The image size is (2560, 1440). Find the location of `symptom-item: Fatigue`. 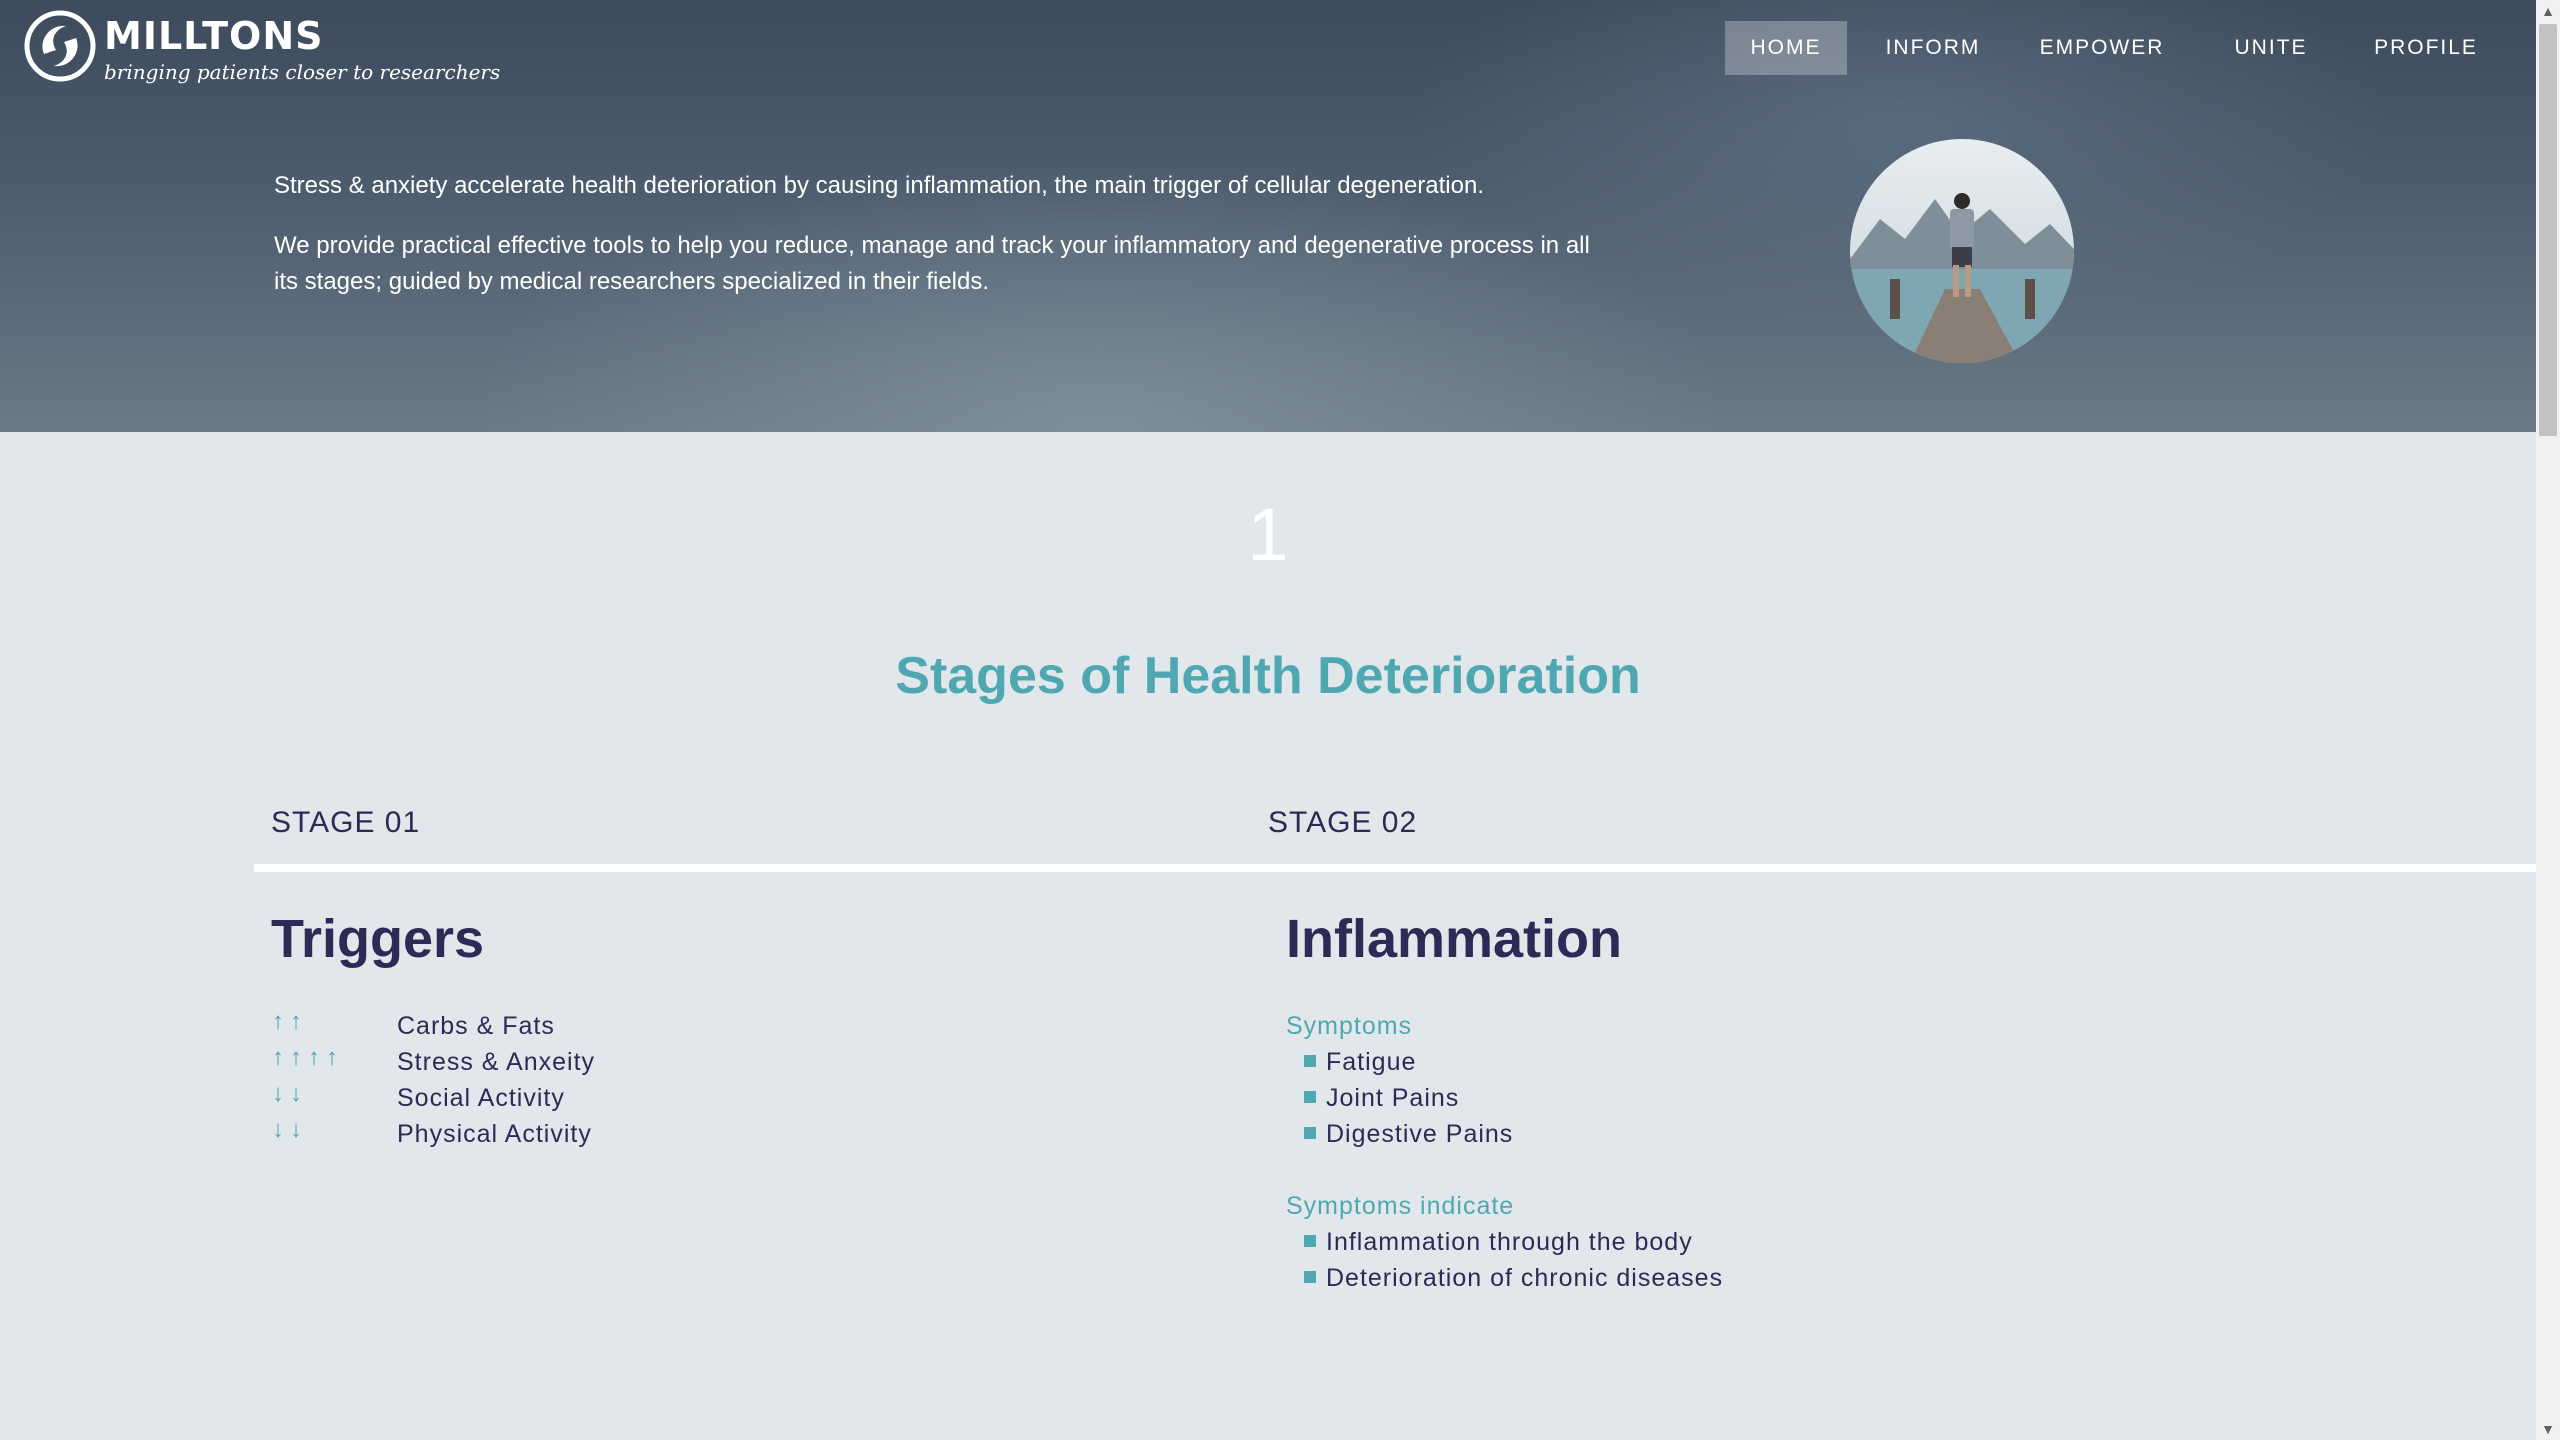

symptom-item: Fatigue is located at coordinates (1360, 1062).